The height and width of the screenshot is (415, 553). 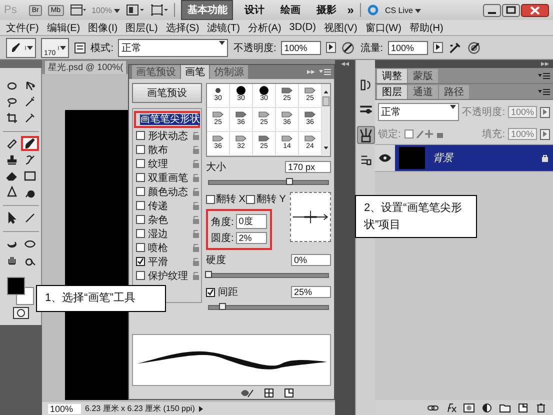 What do you see at coordinates (168, 233) in the screenshot?
I see `brush-option-item: 湿边` at bounding box center [168, 233].